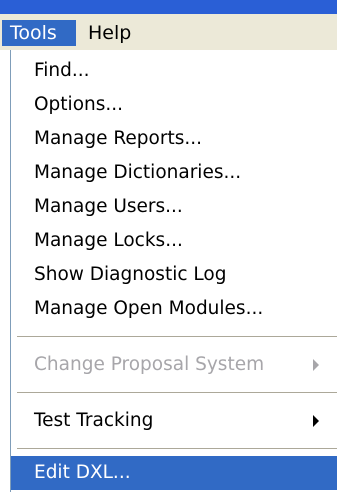  What do you see at coordinates (94, 420) in the screenshot?
I see `menu-item-label: Test Tracking` at bounding box center [94, 420].